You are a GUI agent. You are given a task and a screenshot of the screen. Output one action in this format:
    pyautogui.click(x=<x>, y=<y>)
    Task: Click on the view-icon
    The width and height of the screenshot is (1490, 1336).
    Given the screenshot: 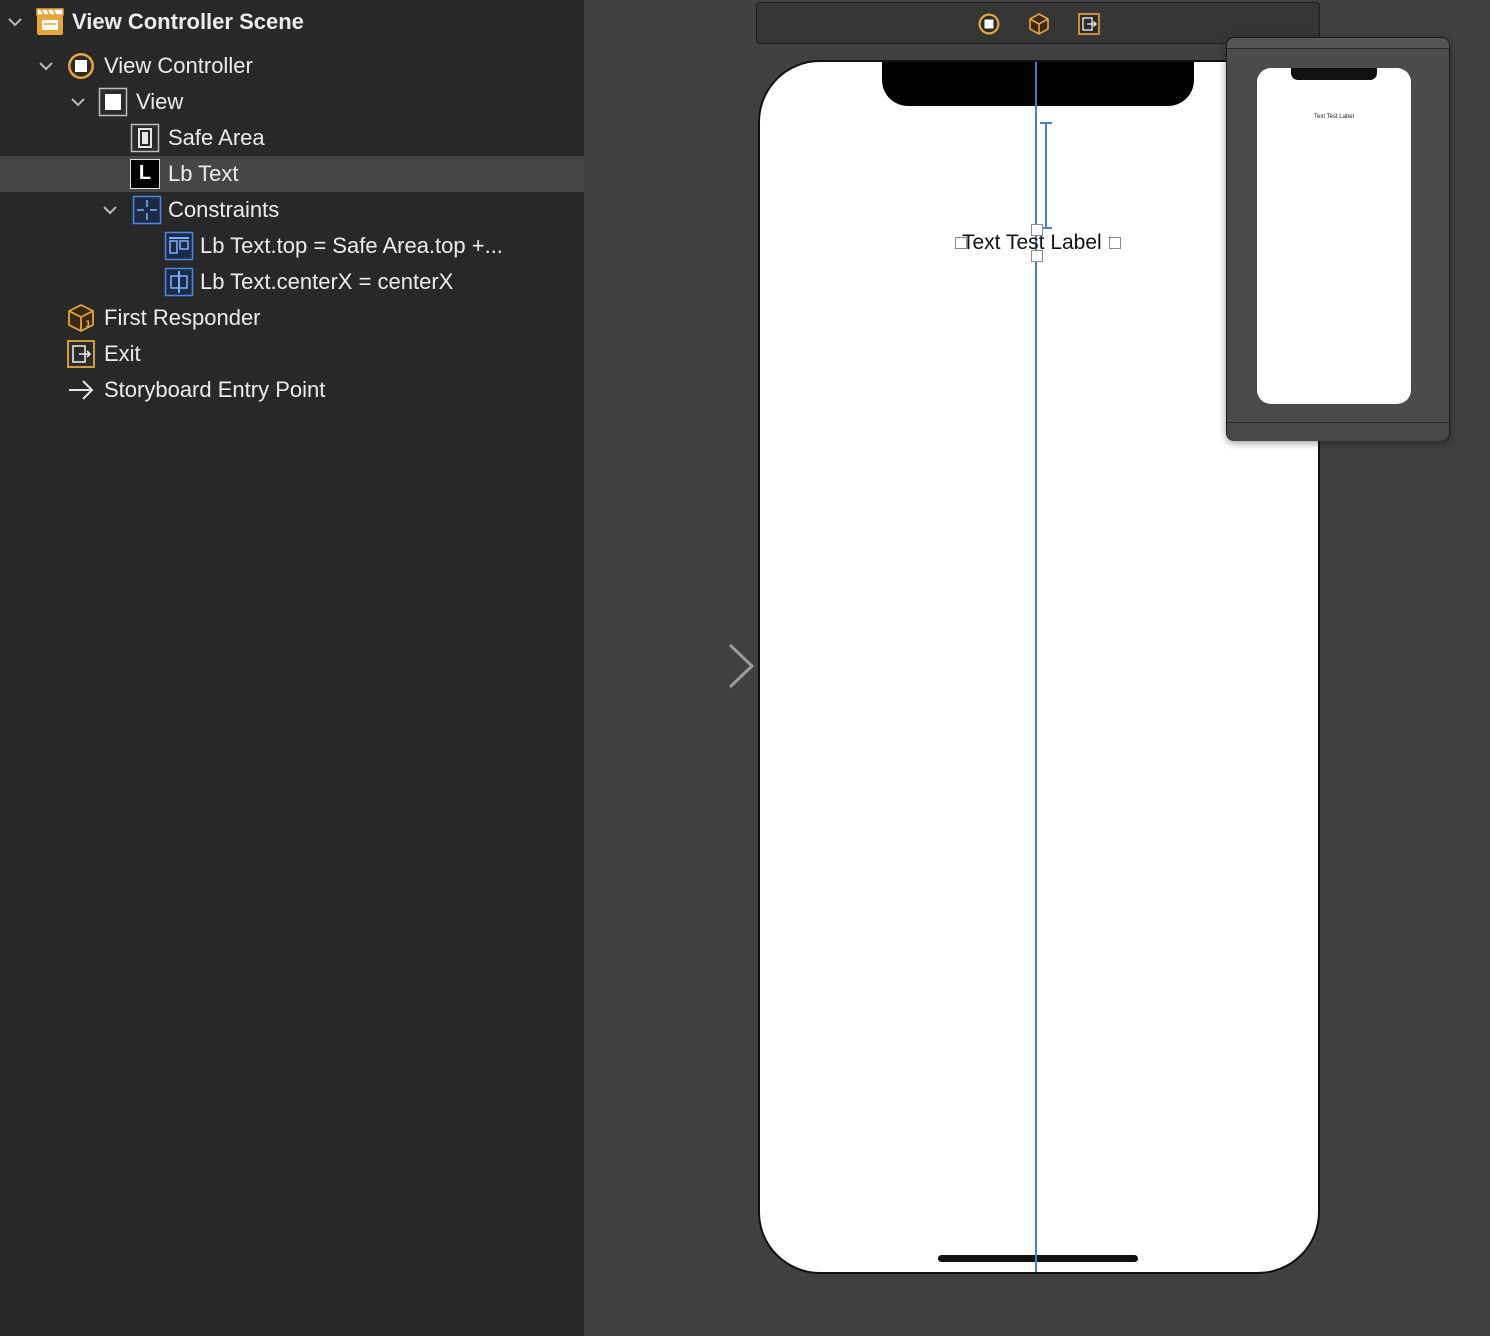 What is the action you would take?
    pyautogui.click(x=113, y=102)
    